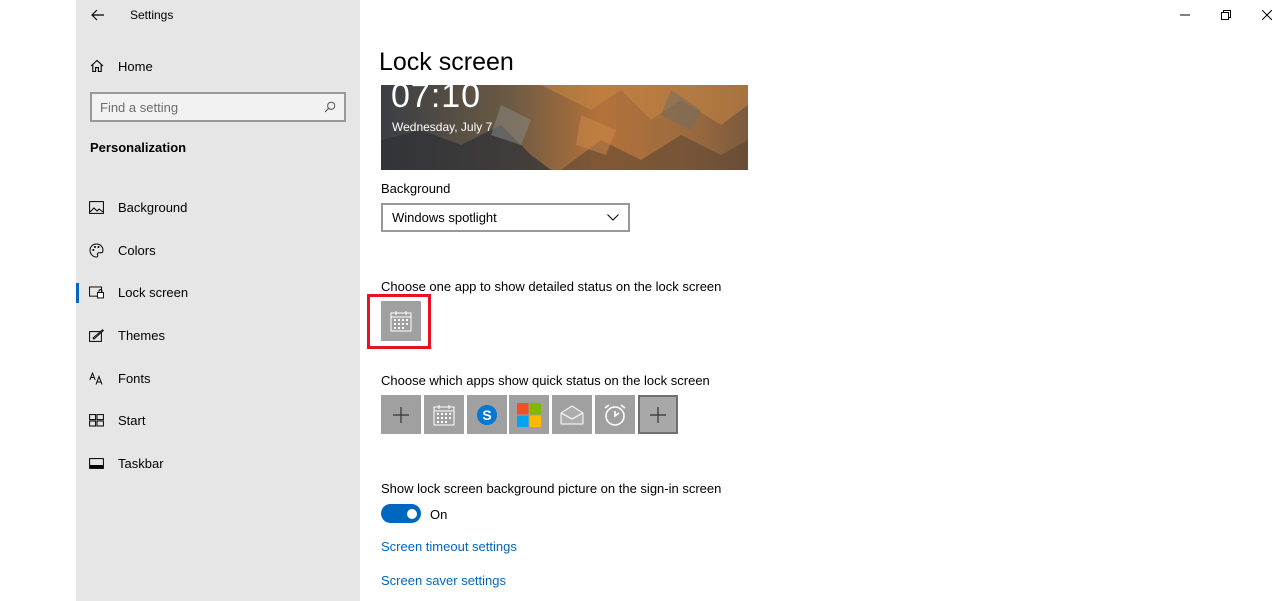  I want to click on home-label: Home, so click(135, 66).